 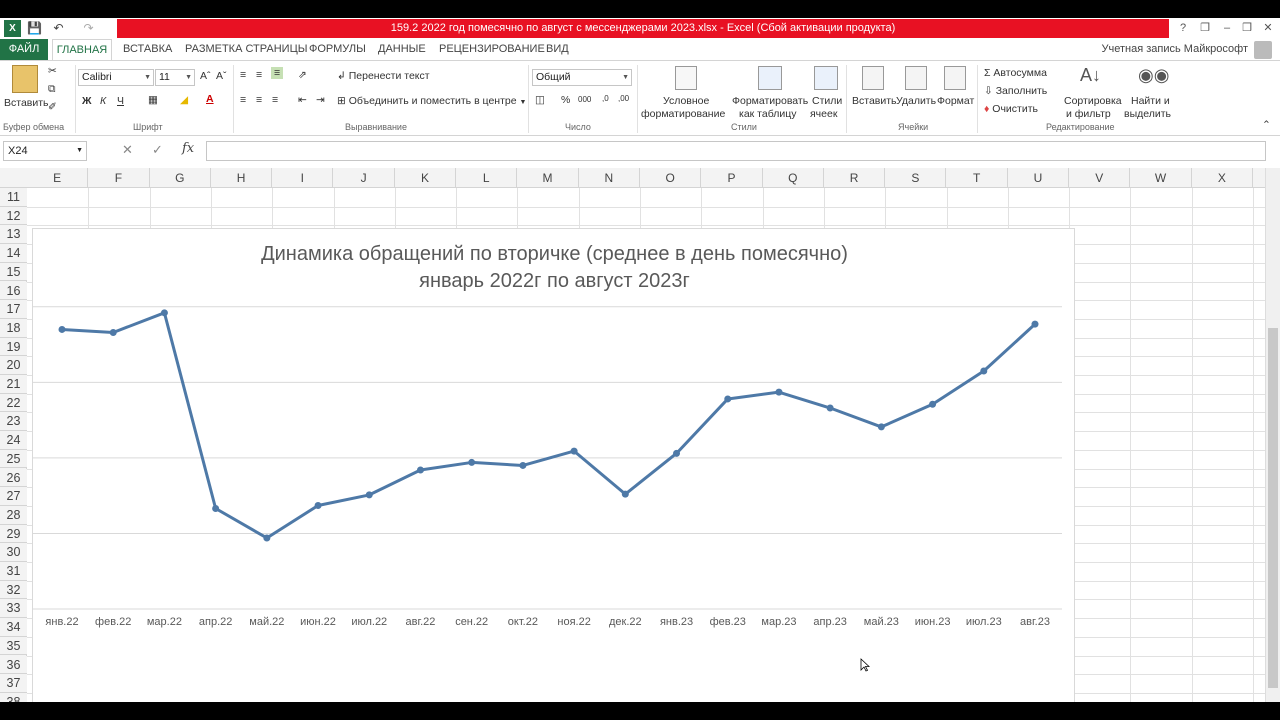 I want to click on bold-button: Ж, so click(x=87, y=101).